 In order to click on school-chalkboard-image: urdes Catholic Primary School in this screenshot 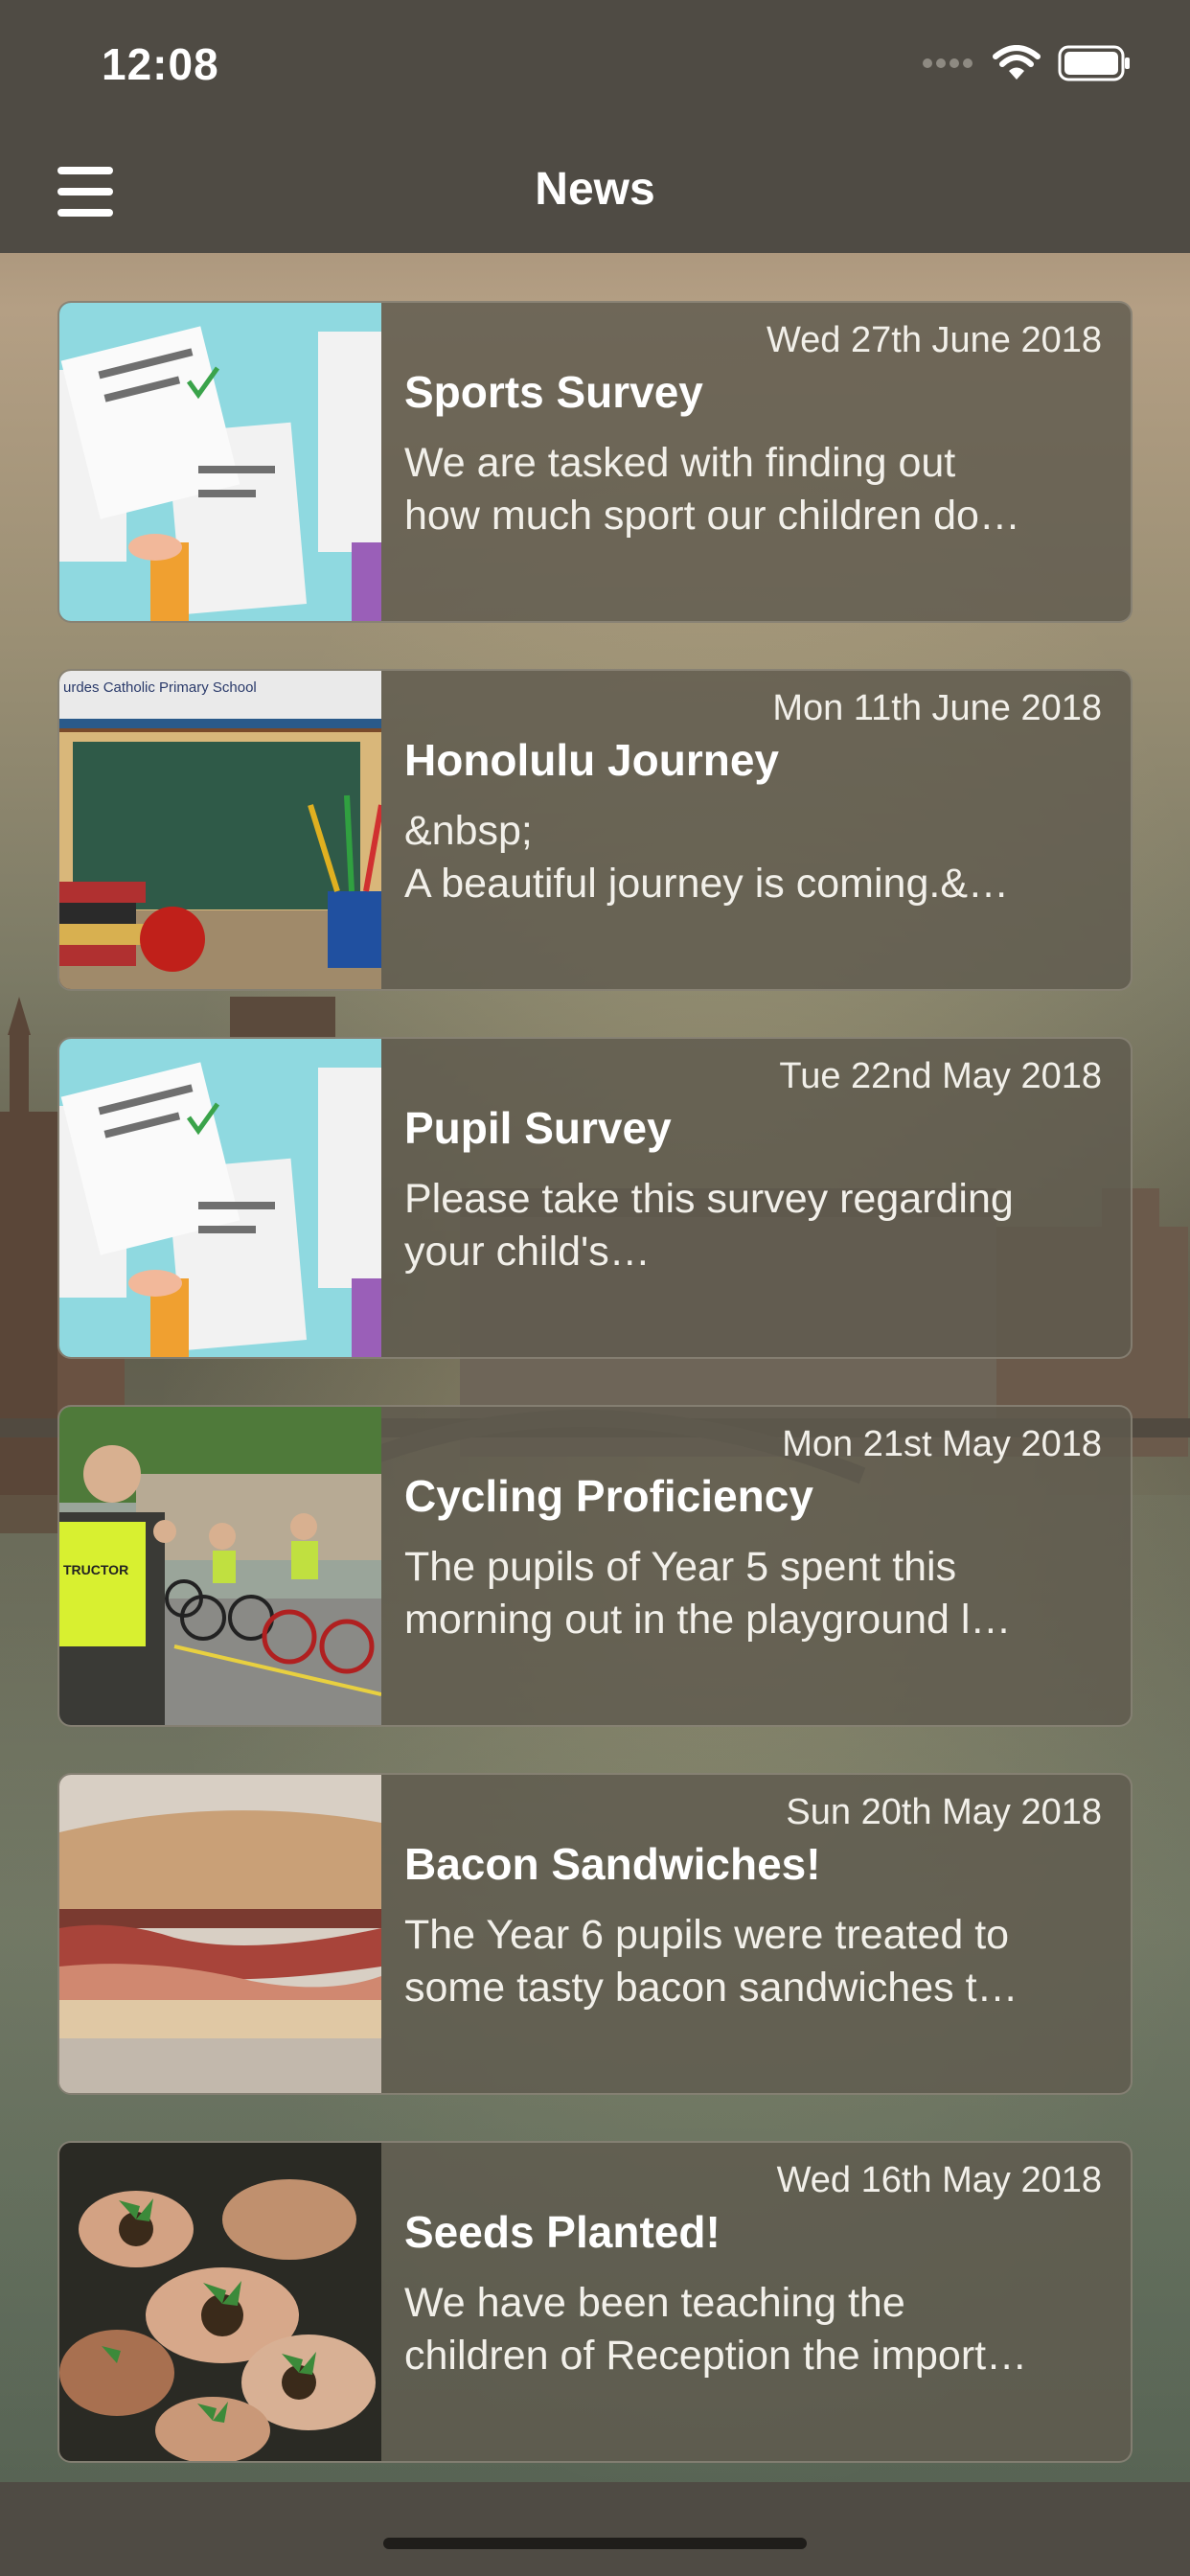, I will do `click(220, 830)`.